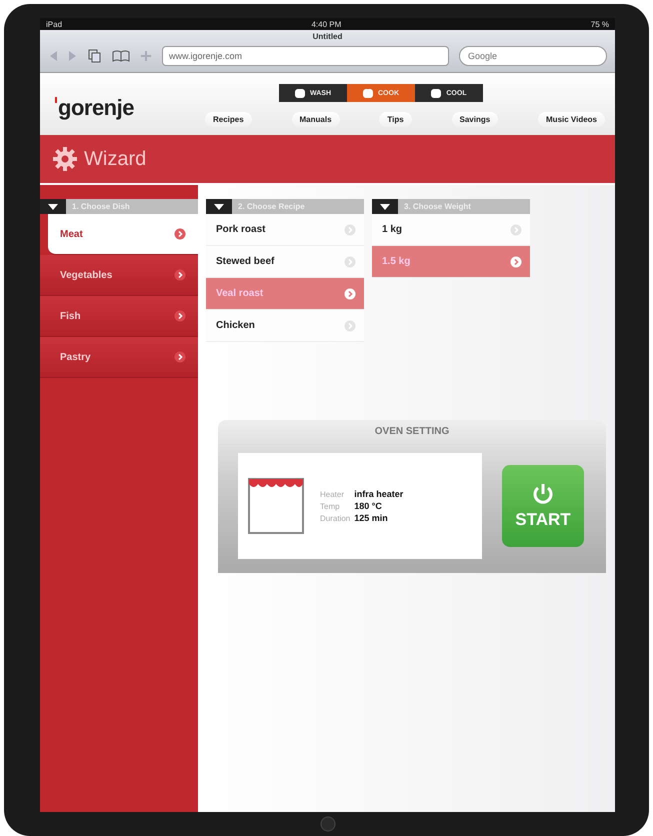 The width and height of the screenshot is (653, 836). What do you see at coordinates (371, 518) in the screenshot?
I see `setting-value: 125 min` at bounding box center [371, 518].